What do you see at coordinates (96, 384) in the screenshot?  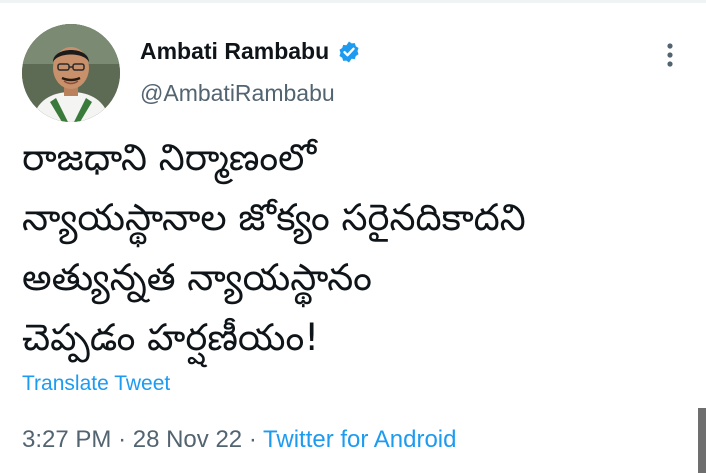 I see `translate-tweet-link: Translate Tweet` at bounding box center [96, 384].